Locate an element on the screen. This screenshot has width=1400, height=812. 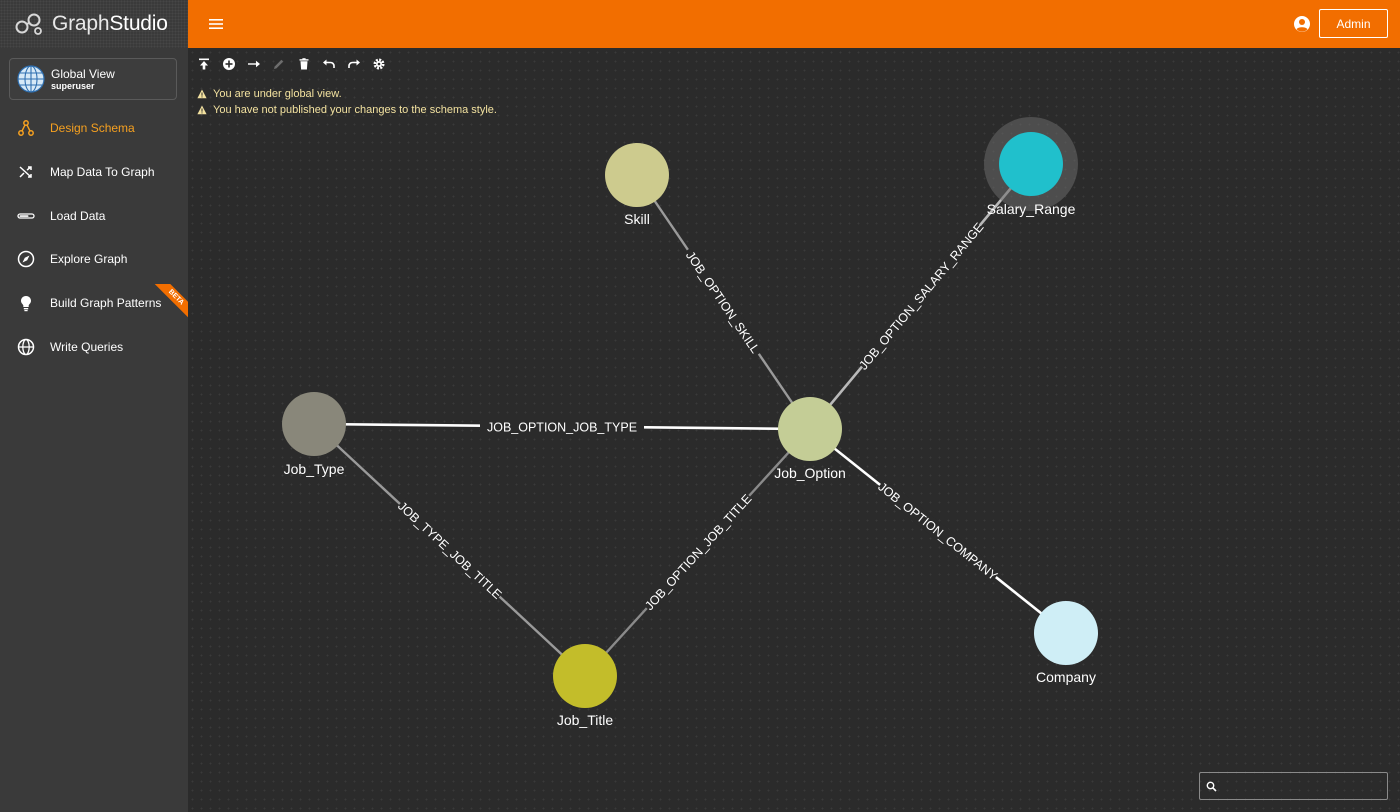
top-bar: Admin is located at coordinates (700, 24).